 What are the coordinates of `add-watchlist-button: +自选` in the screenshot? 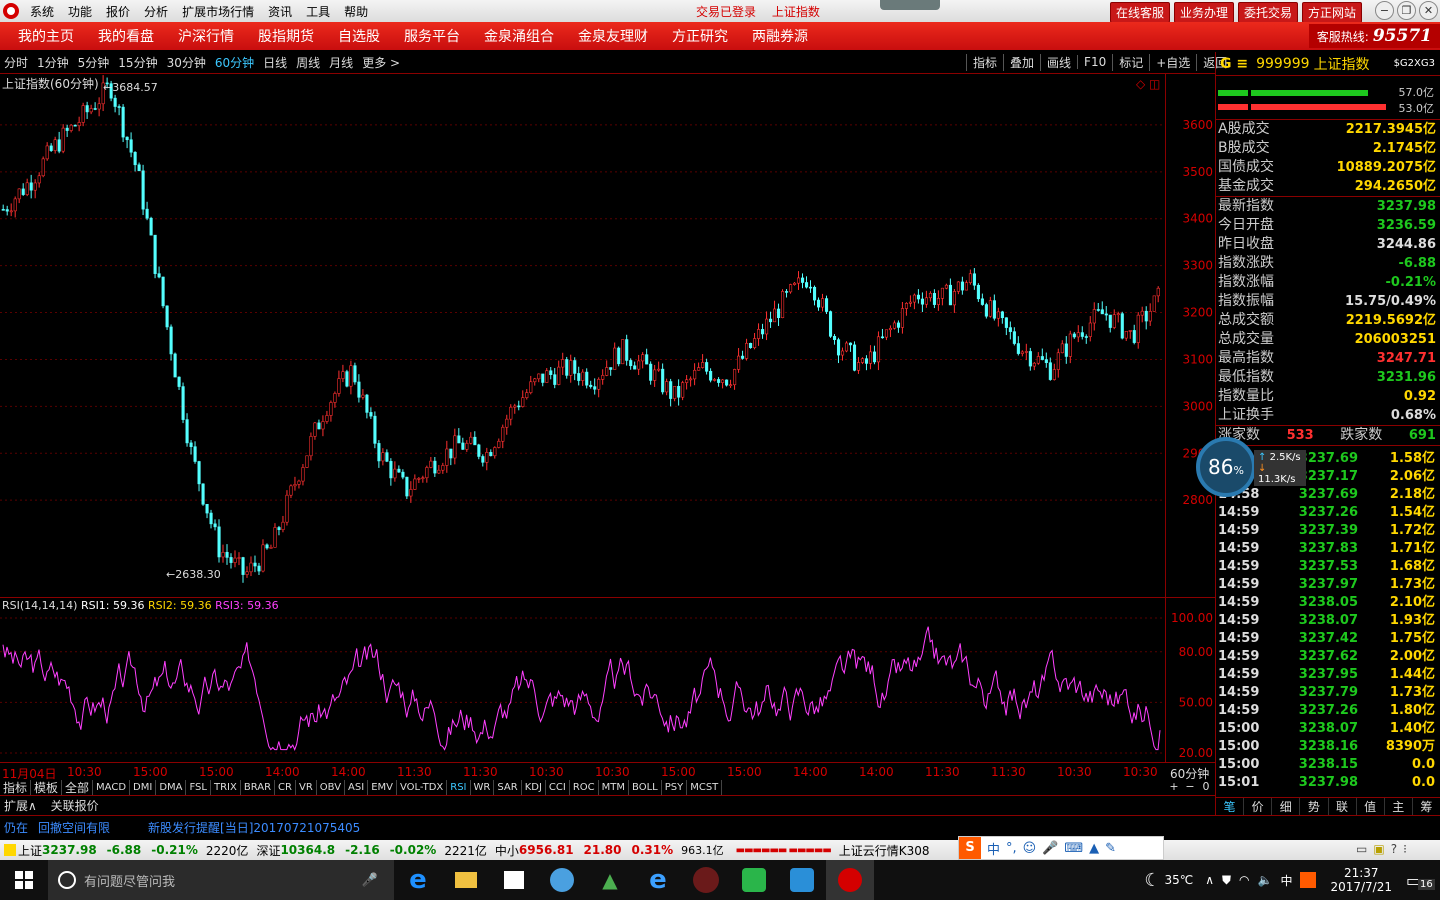 It's located at (1172, 62).